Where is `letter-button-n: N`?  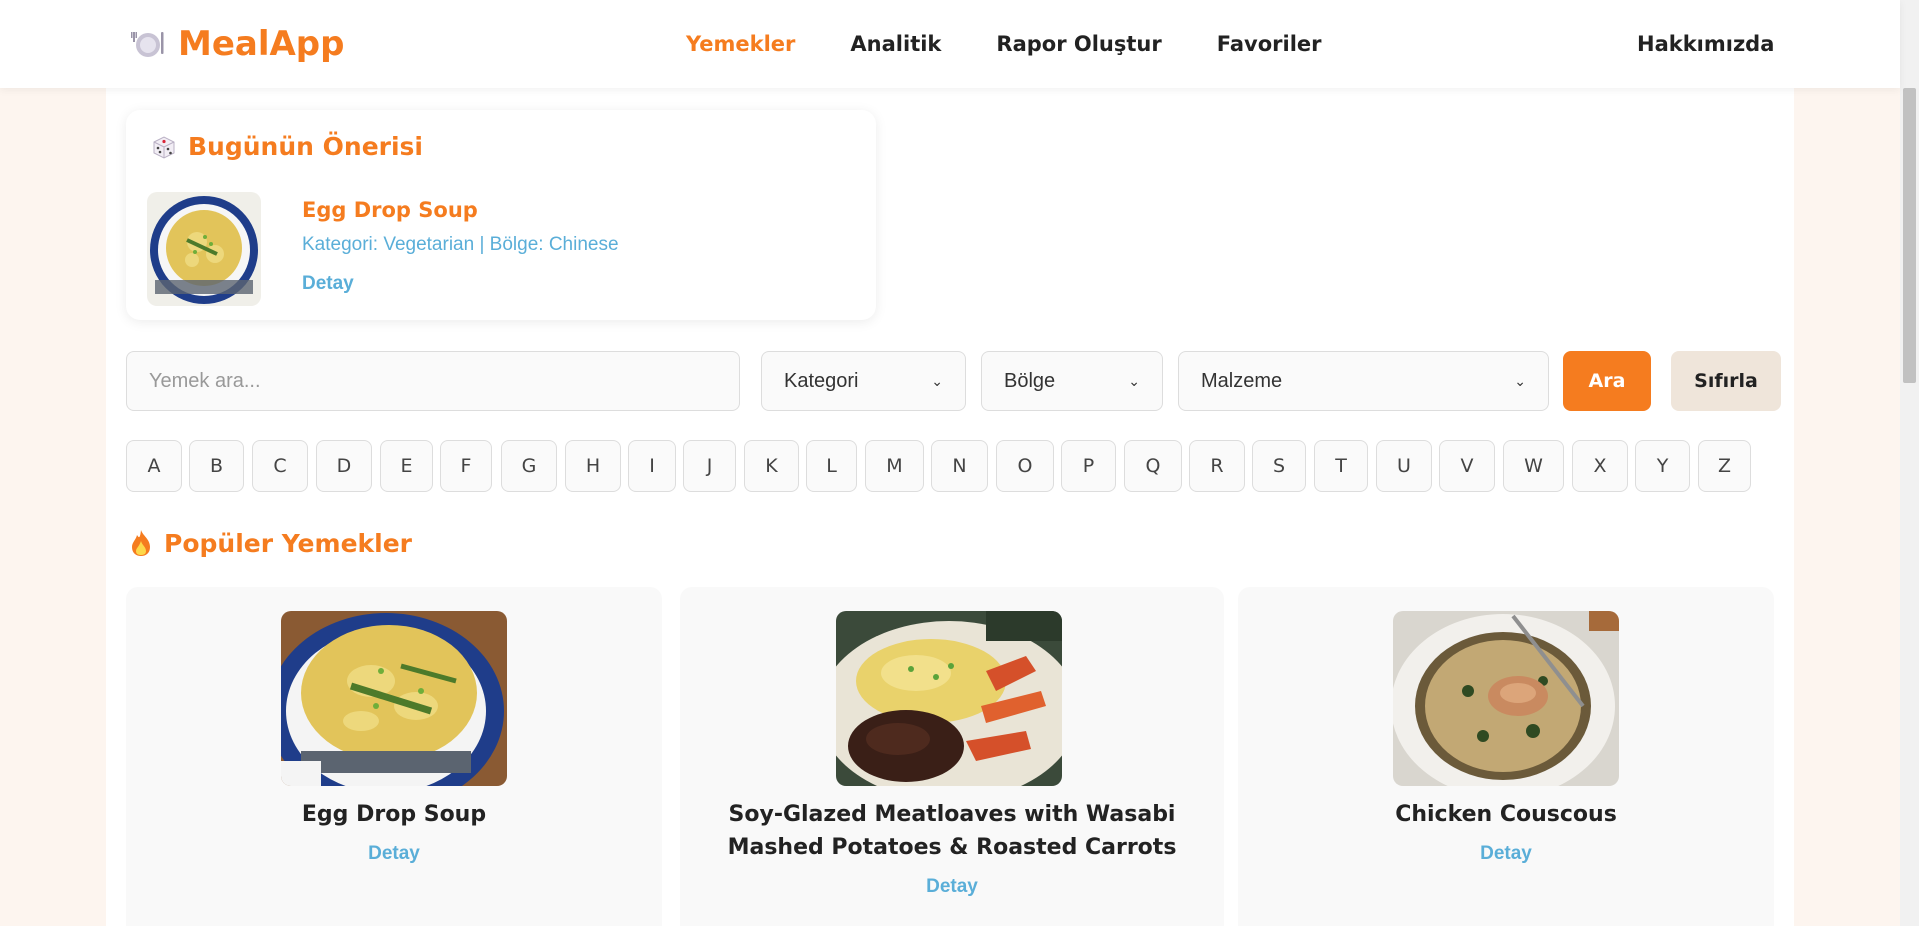
letter-button-n: N is located at coordinates (959, 466).